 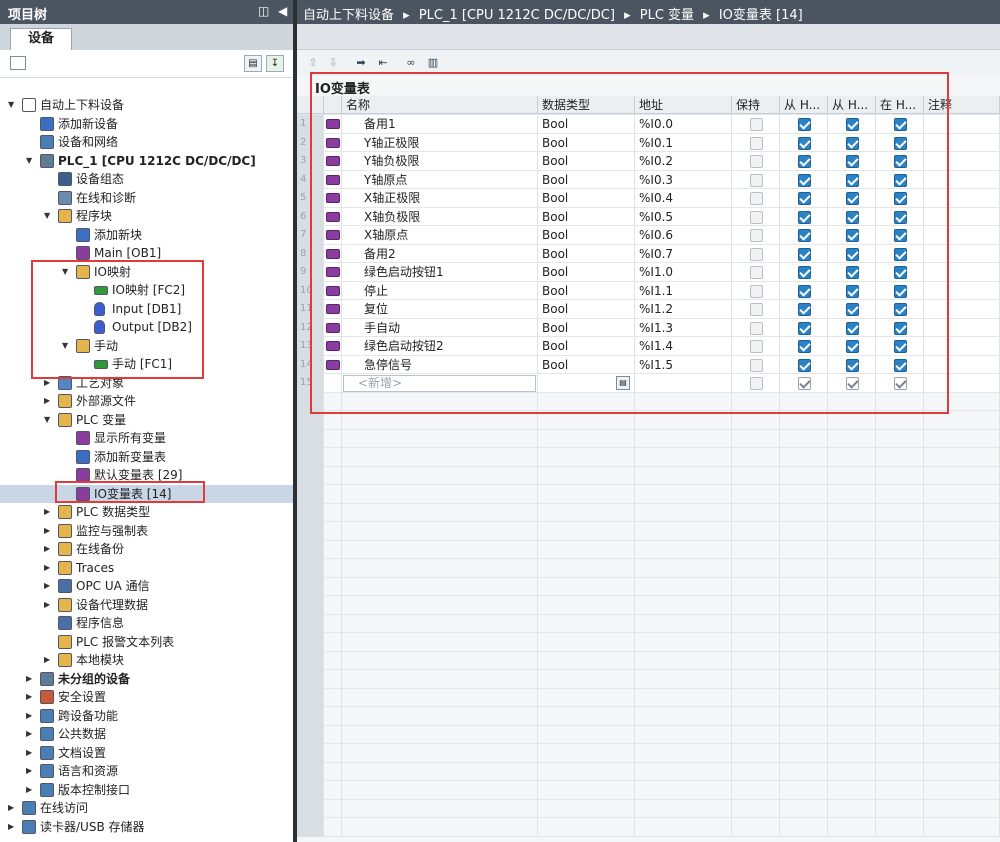 What do you see at coordinates (761, 15) in the screenshot?
I see `breadcrumb-item-tag-table: IO变量表 [14]` at bounding box center [761, 15].